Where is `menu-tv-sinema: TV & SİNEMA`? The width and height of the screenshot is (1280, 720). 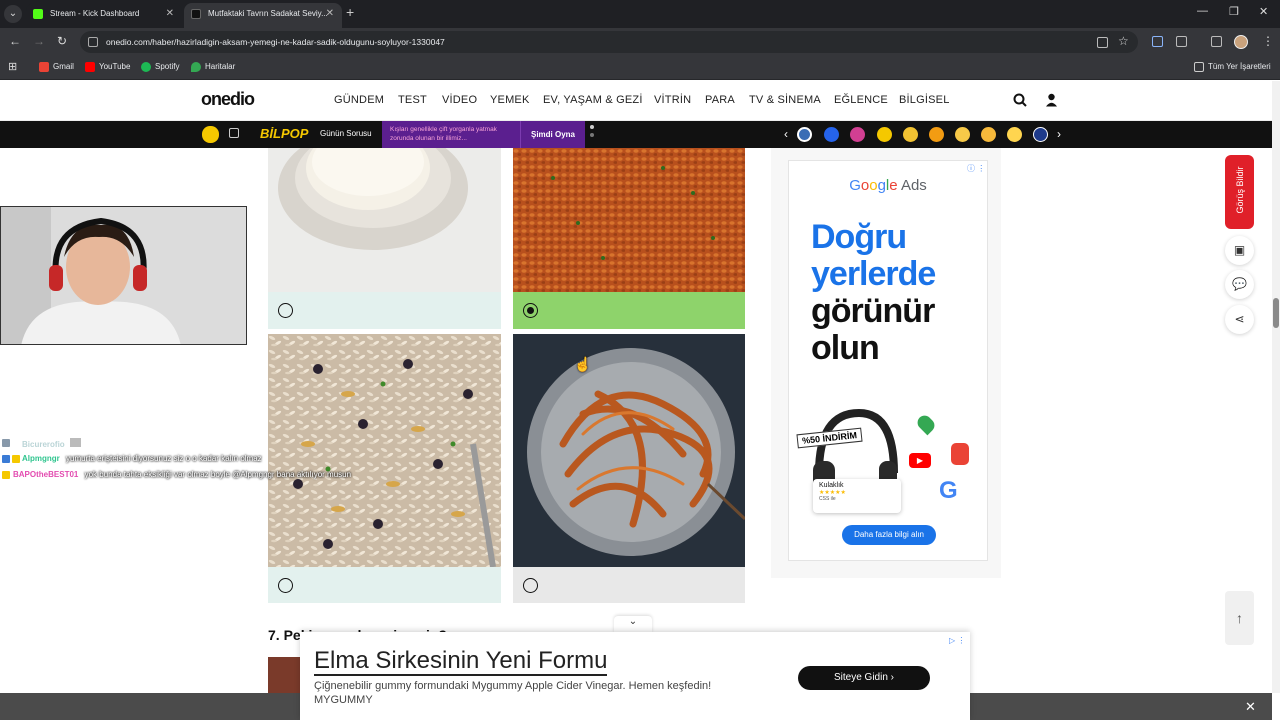 menu-tv-sinema: TV & SİNEMA is located at coordinates (785, 100).